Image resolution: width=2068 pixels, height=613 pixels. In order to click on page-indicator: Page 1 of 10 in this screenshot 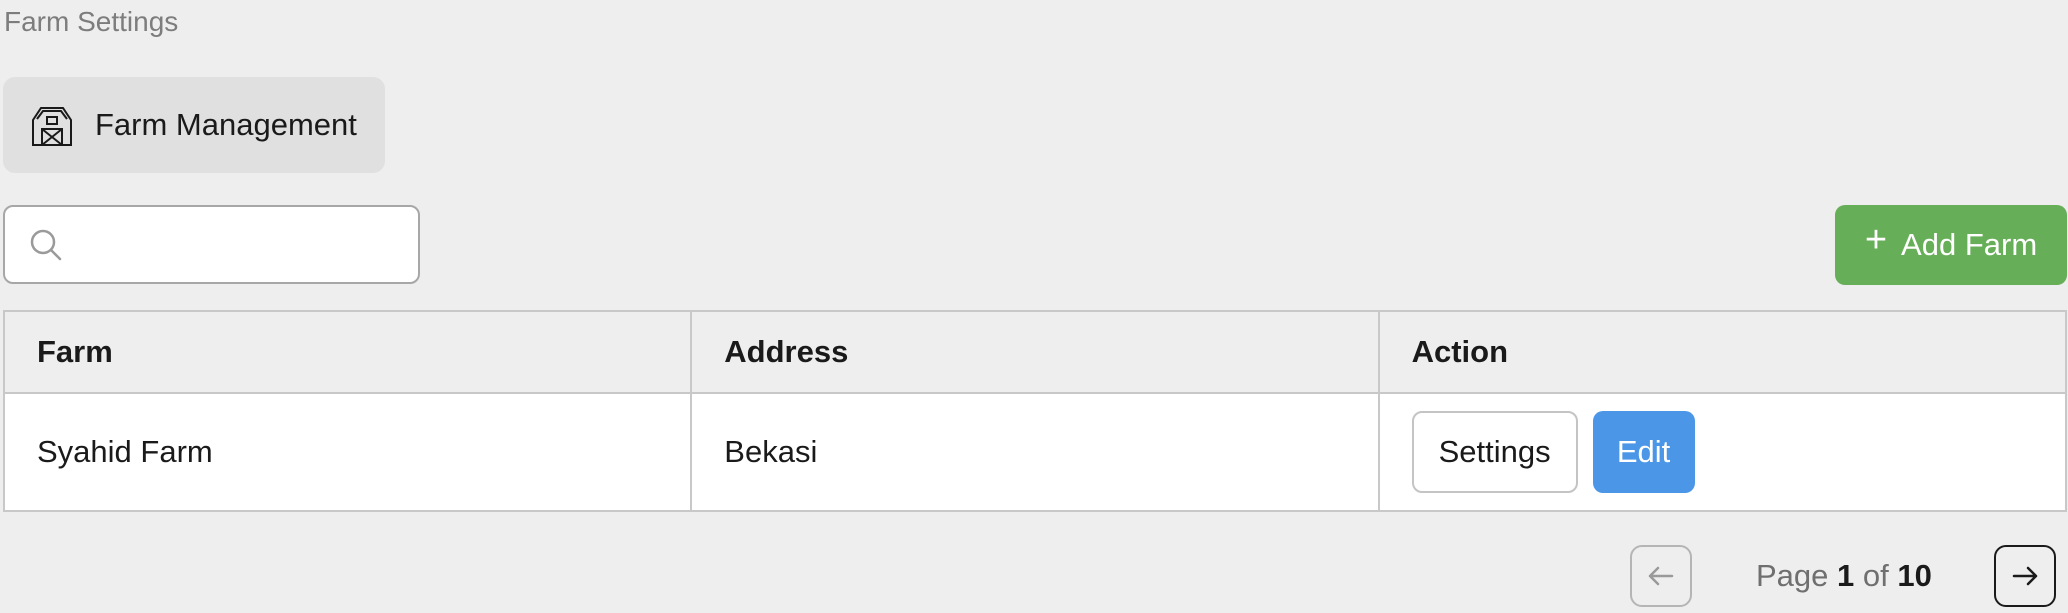, I will do `click(1844, 576)`.